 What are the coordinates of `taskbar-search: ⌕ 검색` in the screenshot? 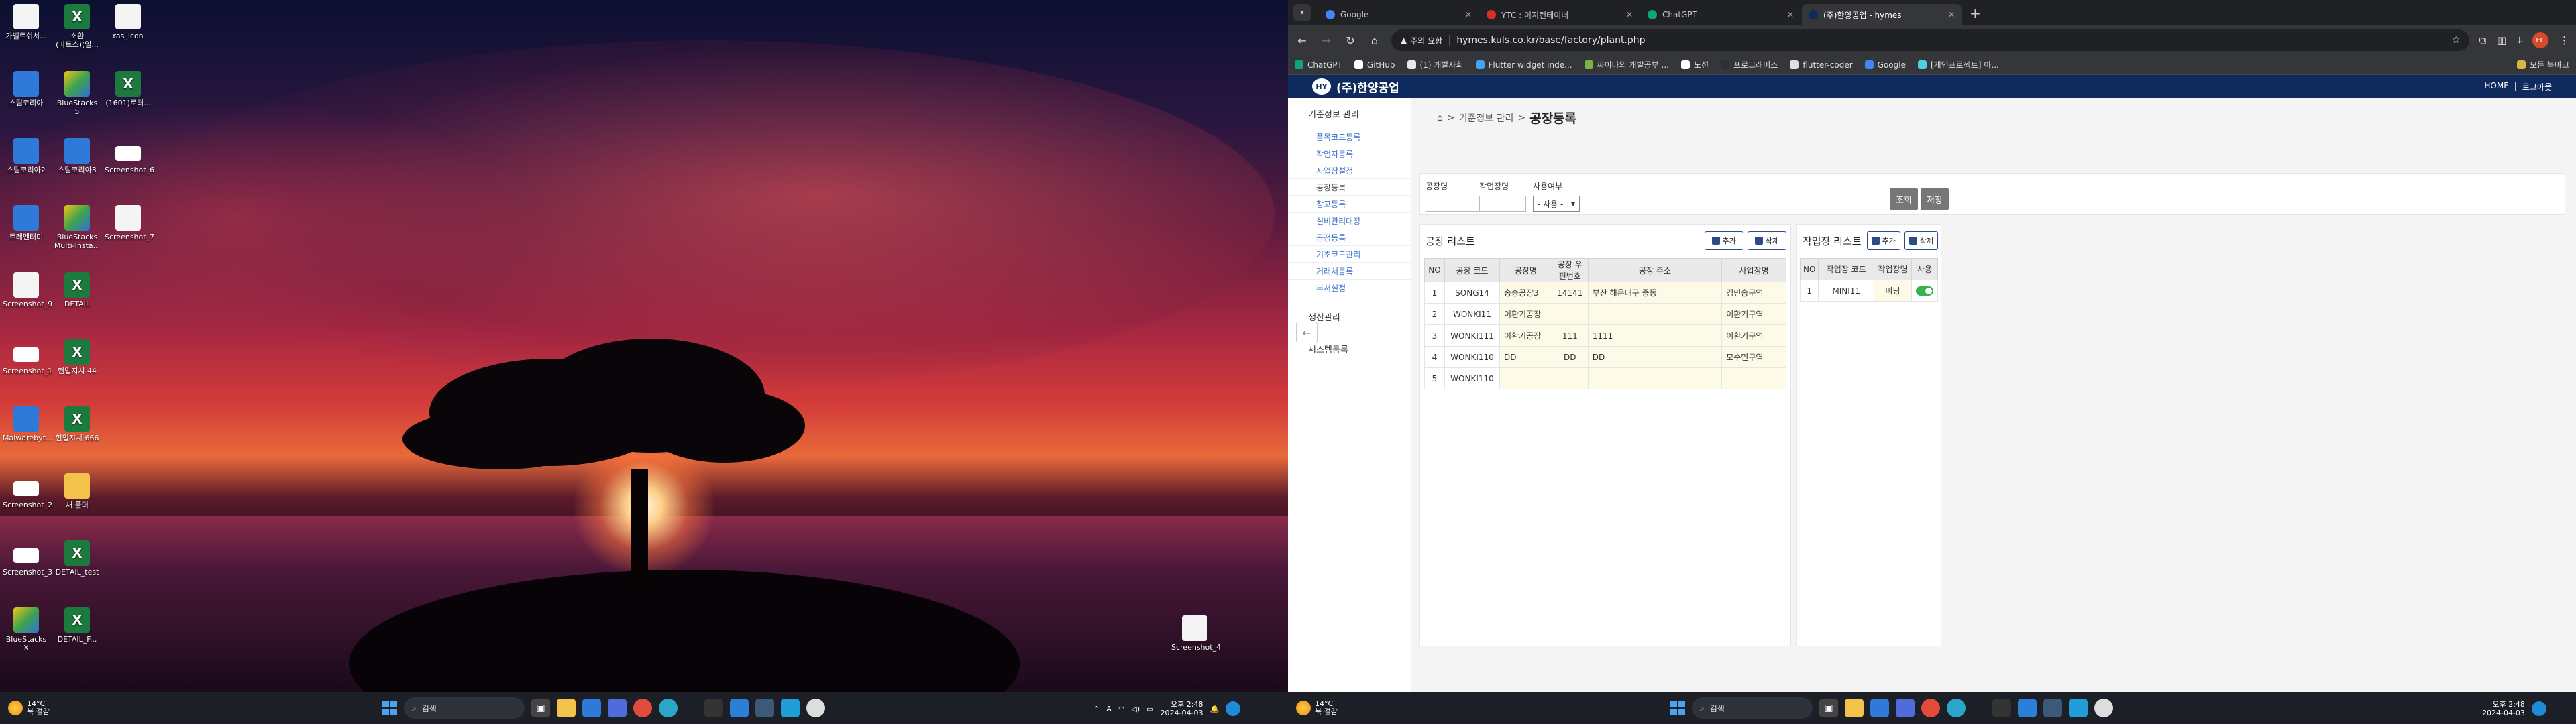 It's located at (464, 708).